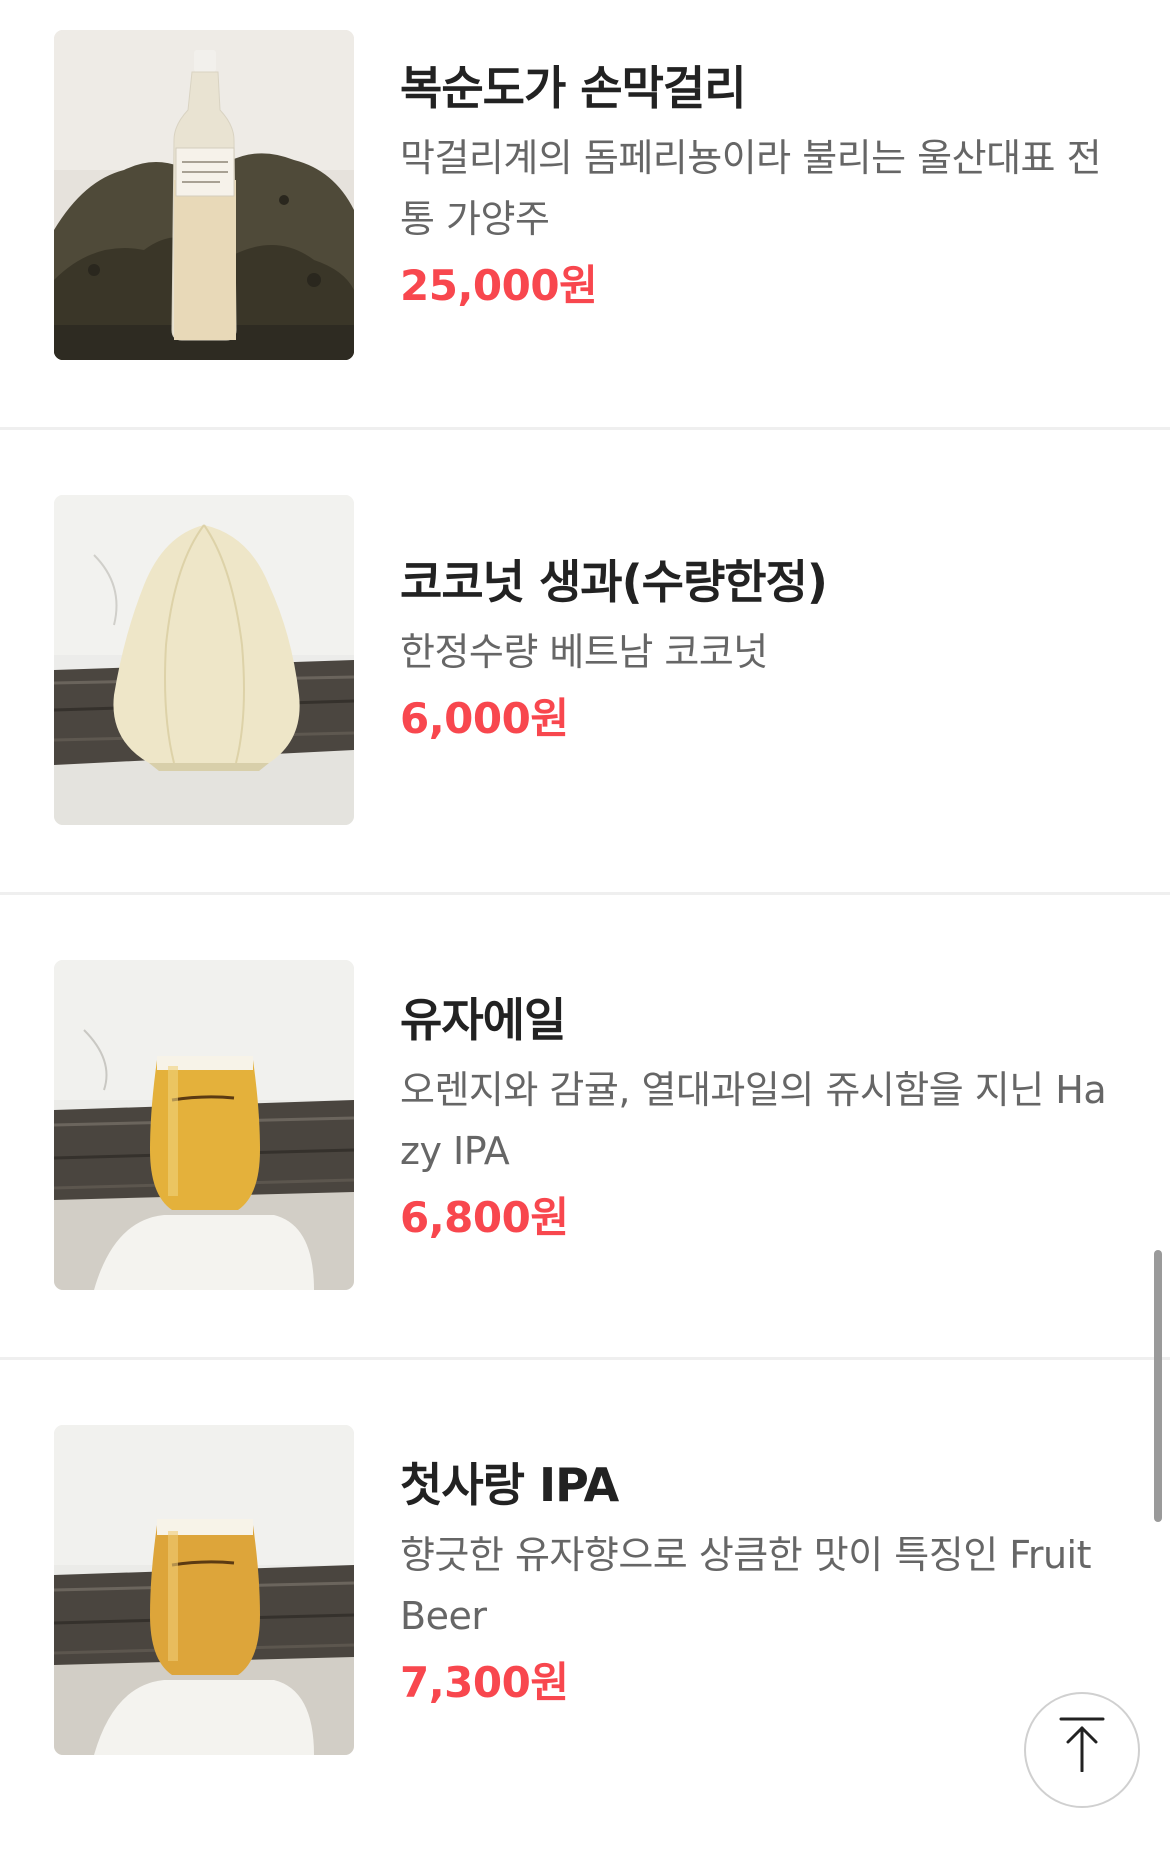  What do you see at coordinates (483, 1020) in the screenshot?
I see `menu-item-name: 유자에일` at bounding box center [483, 1020].